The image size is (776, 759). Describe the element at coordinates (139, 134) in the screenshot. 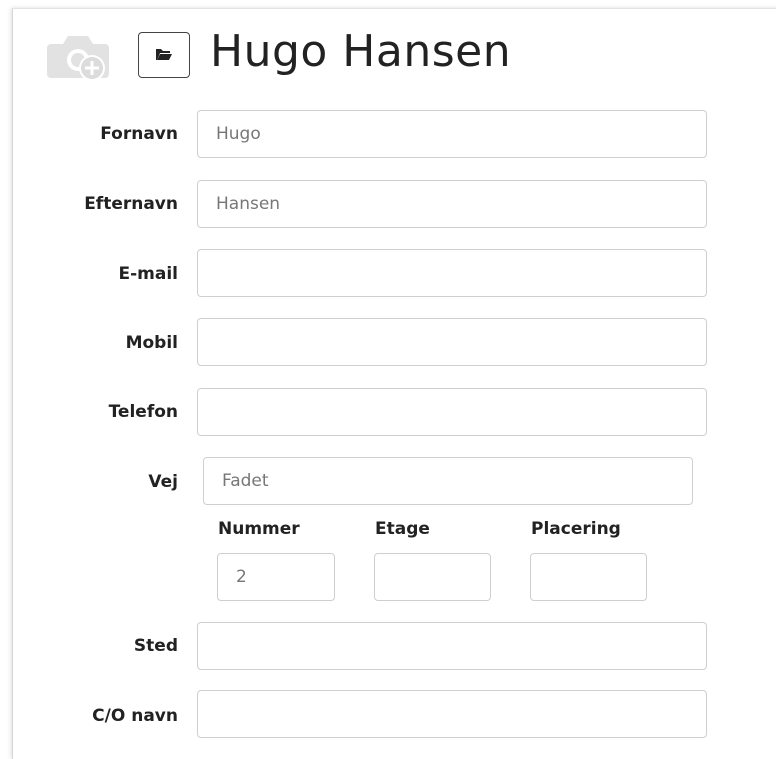

I see `fornavn-label: Fornavn` at that location.